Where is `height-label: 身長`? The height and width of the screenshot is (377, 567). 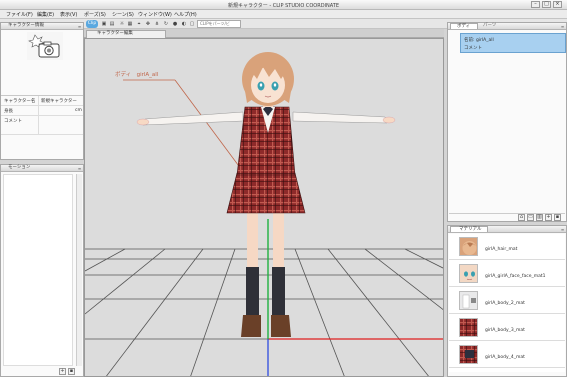
height-label: 身長 is located at coordinates (8, 111).